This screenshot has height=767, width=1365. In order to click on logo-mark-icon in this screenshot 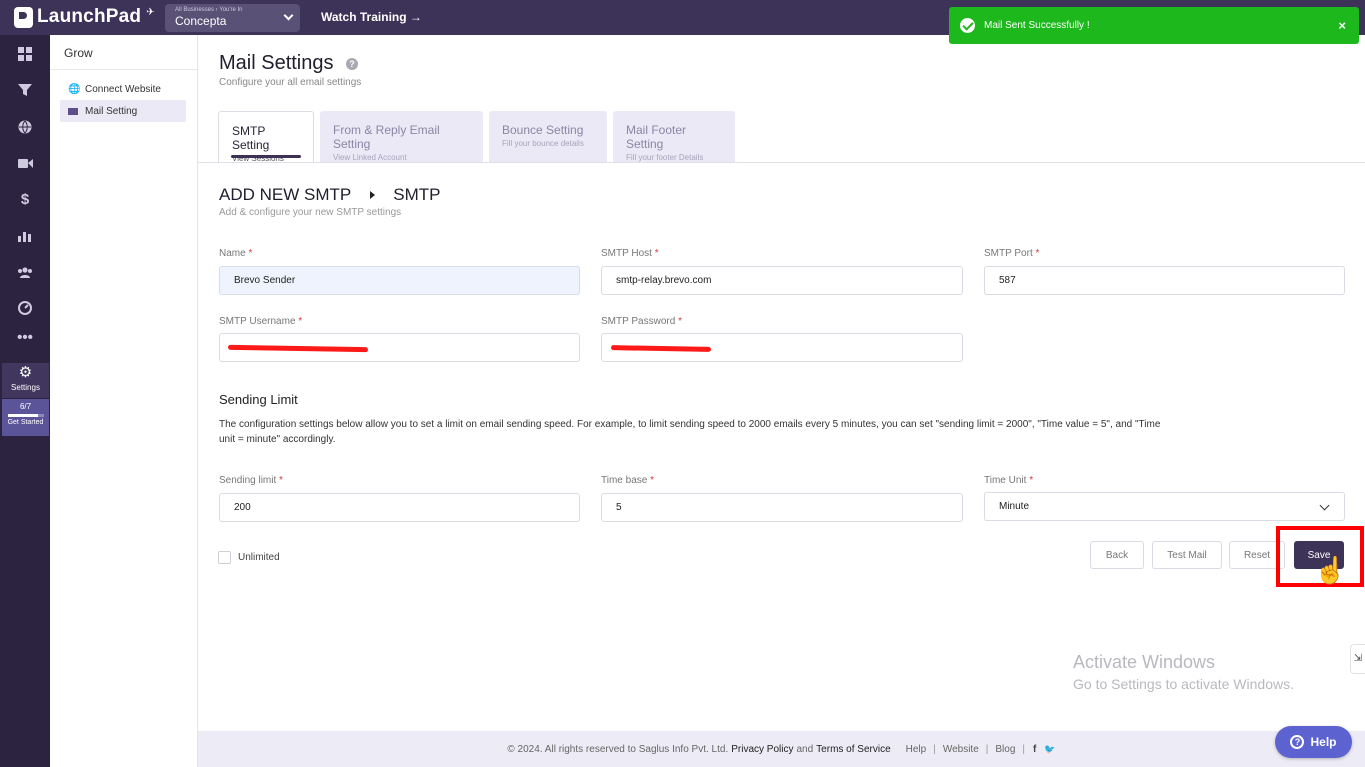, I will do `click(23, 17)`.